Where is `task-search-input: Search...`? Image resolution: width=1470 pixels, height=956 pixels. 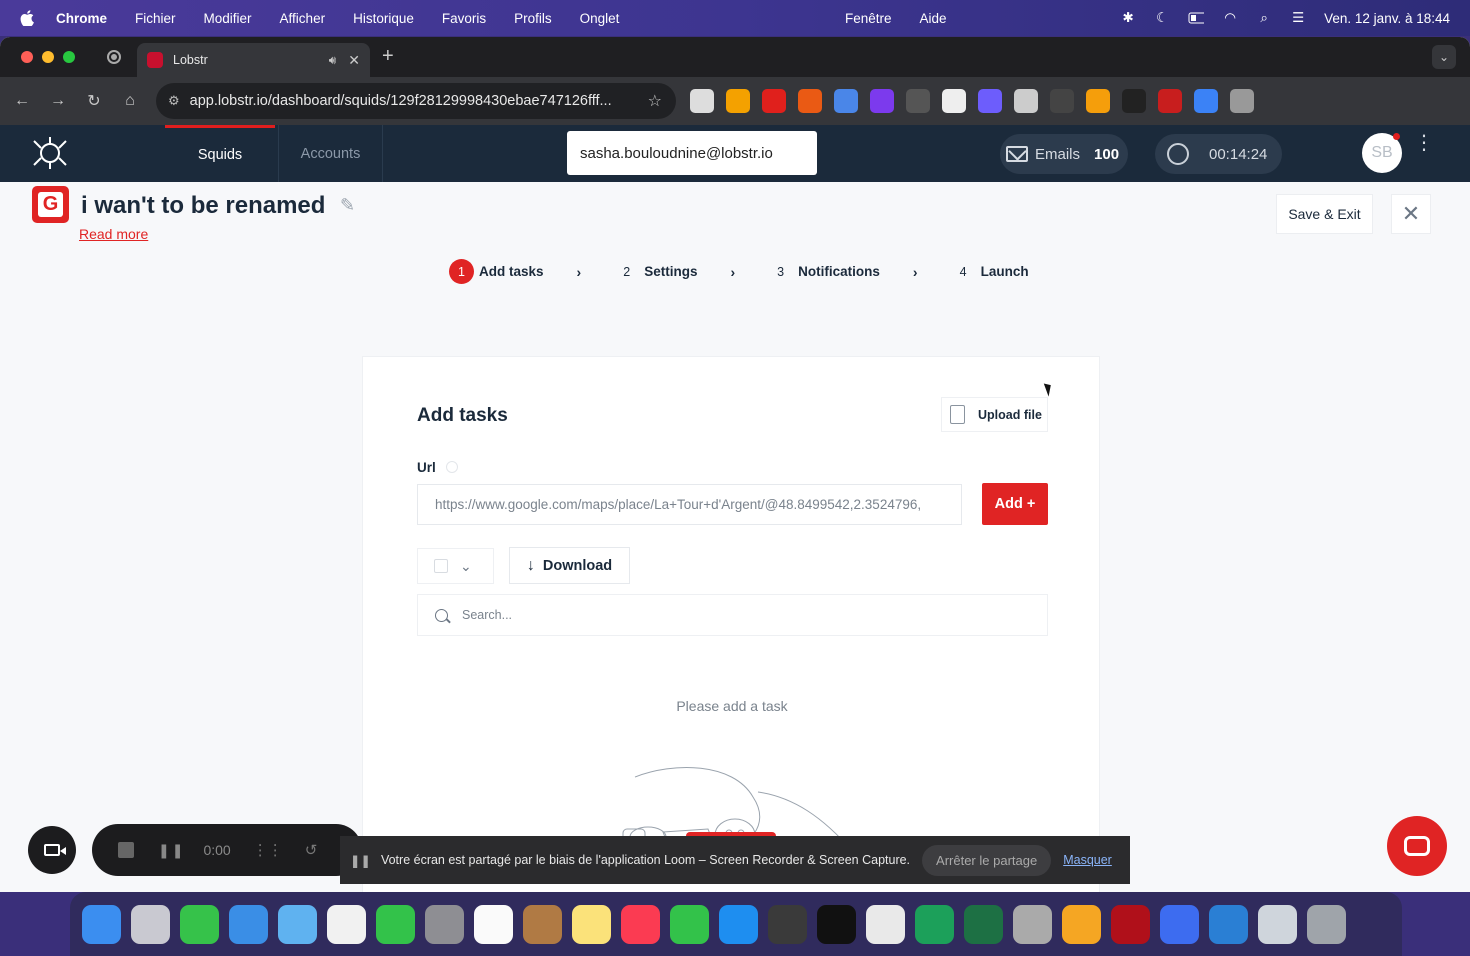 task-search-input: Search... is located at coordinates (732, 615).